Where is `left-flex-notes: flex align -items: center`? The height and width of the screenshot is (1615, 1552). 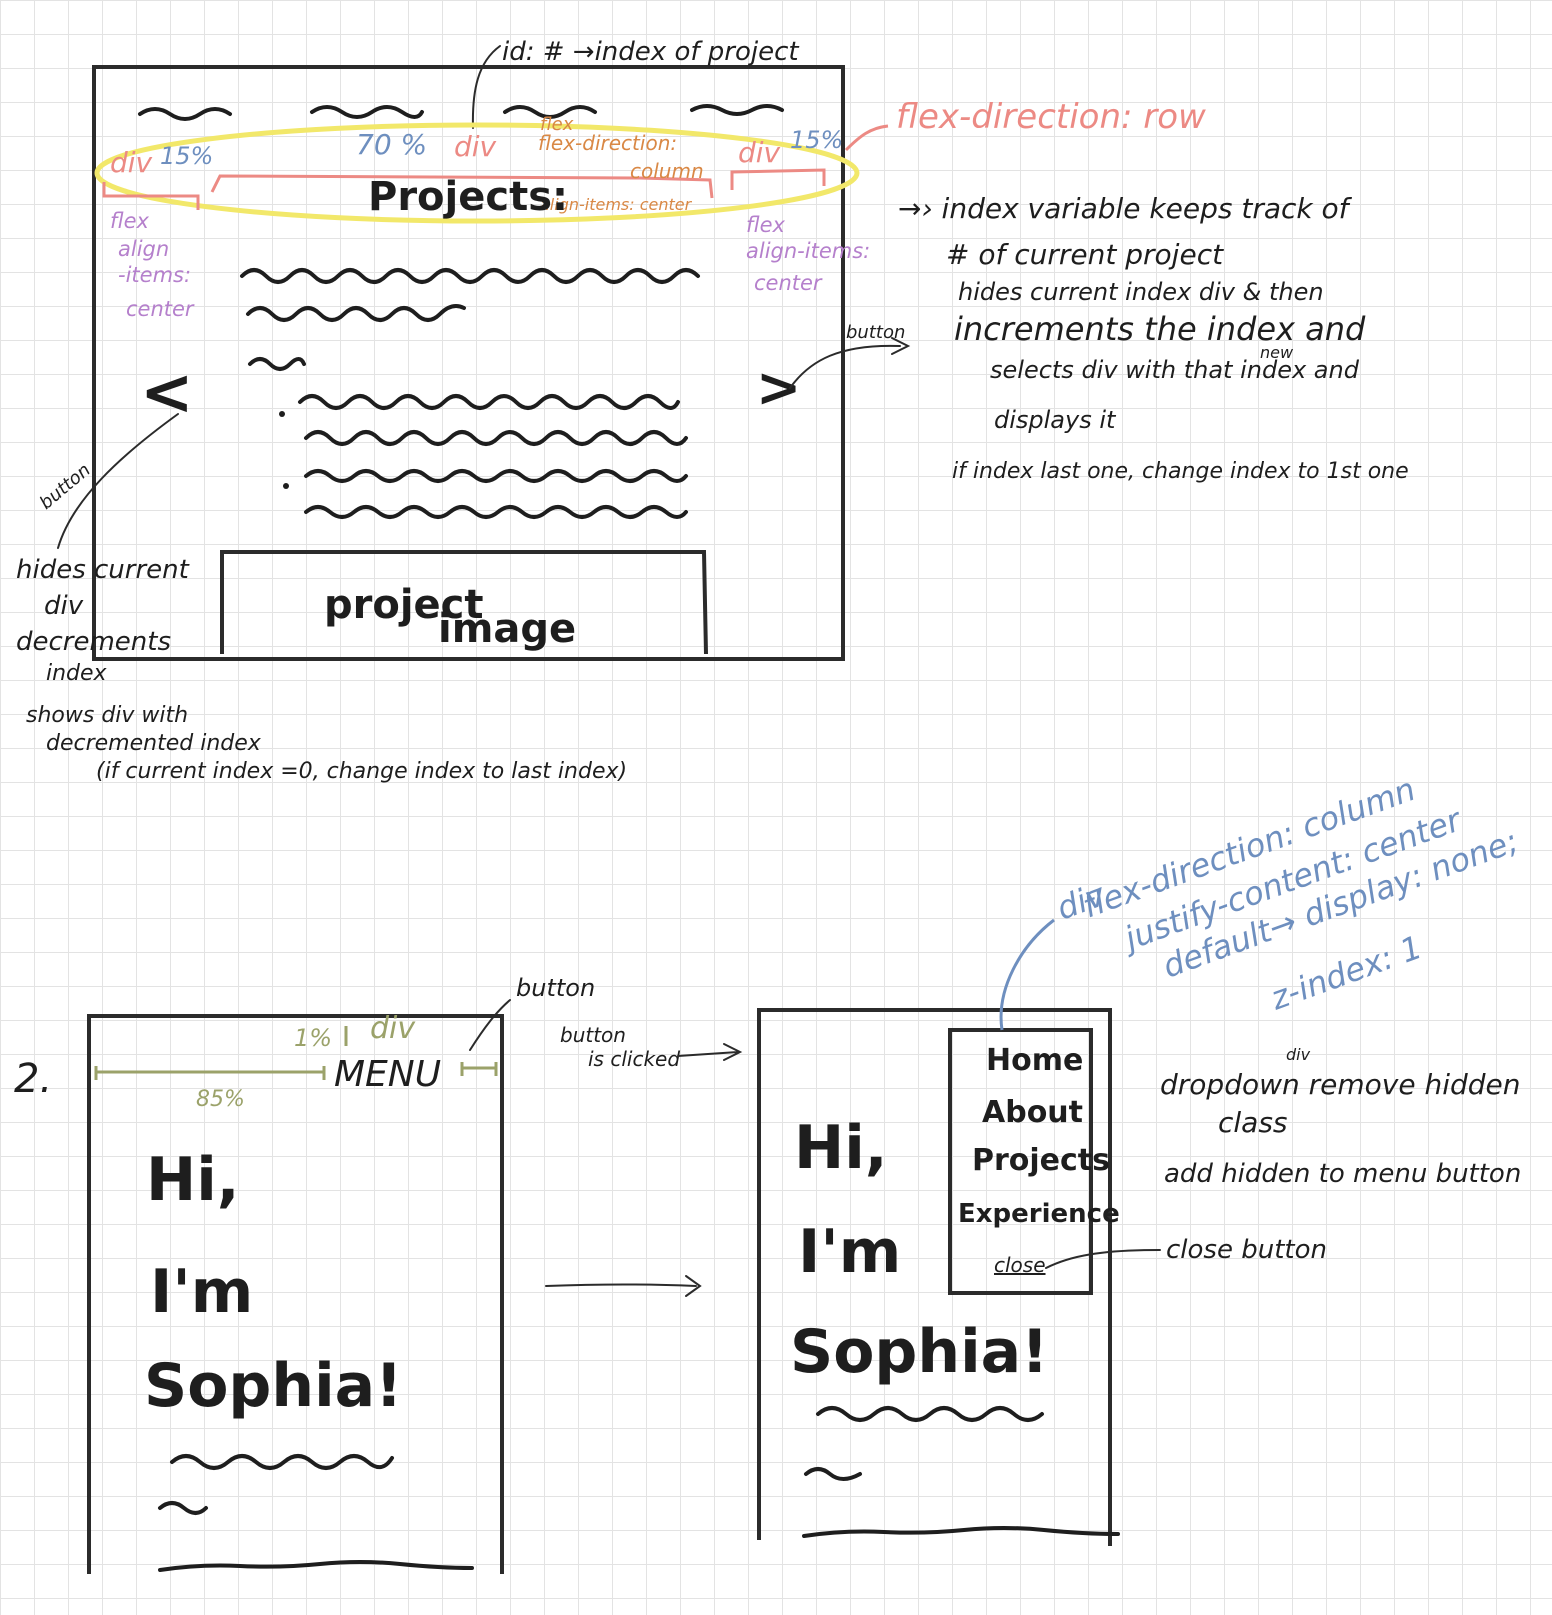 left-flex-notes: flex align -items: center is located at coordinates (152, 265).